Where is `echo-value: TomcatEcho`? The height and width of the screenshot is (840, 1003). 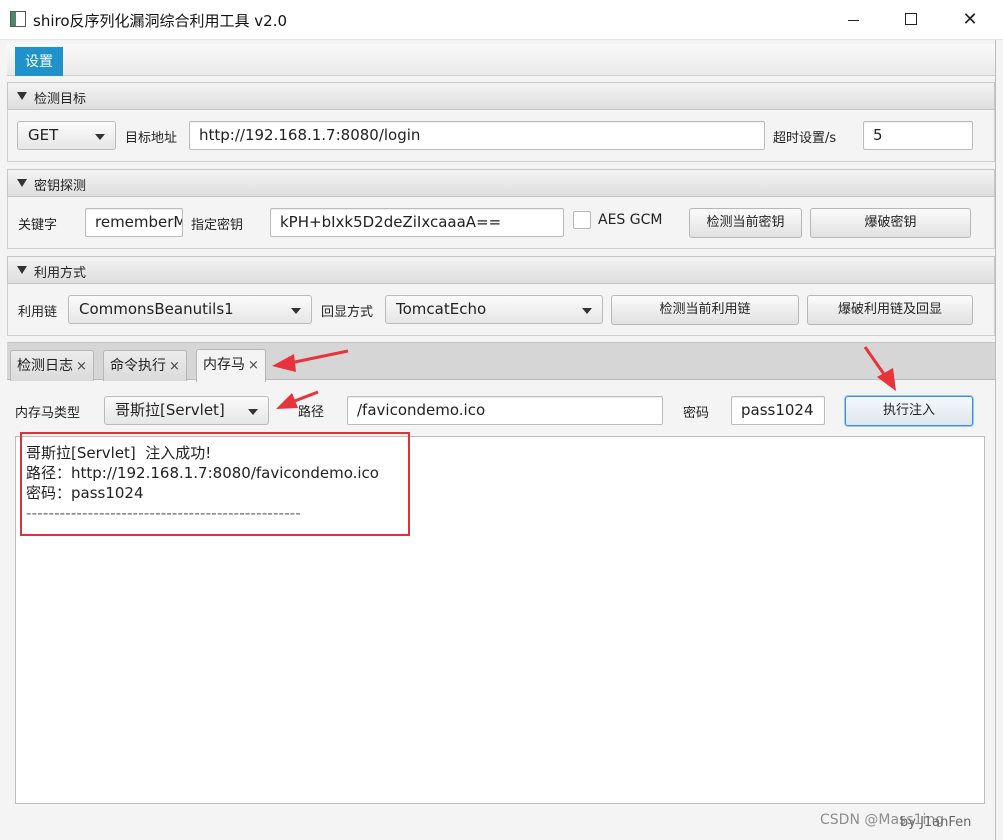 echo-value: TomcatEcho is located at coordinates (441, 309).